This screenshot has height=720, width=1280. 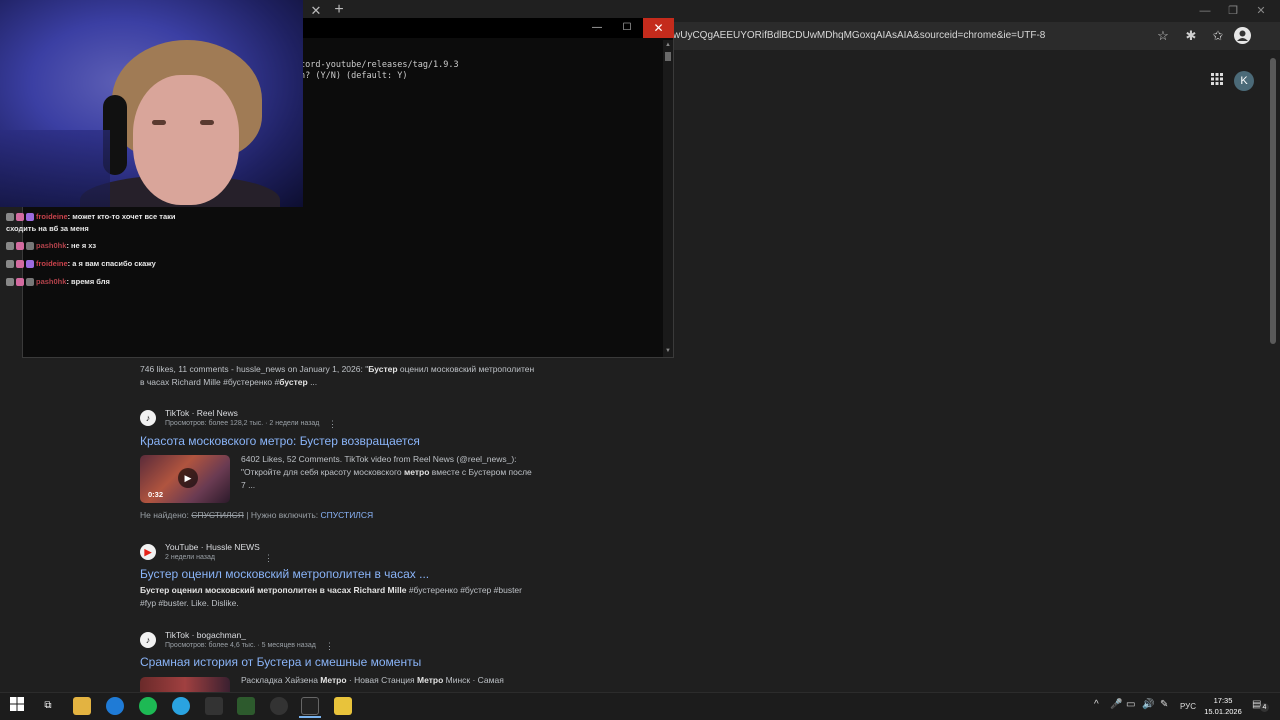 I want to click on profile-icon, so click(x=1242, y=35).